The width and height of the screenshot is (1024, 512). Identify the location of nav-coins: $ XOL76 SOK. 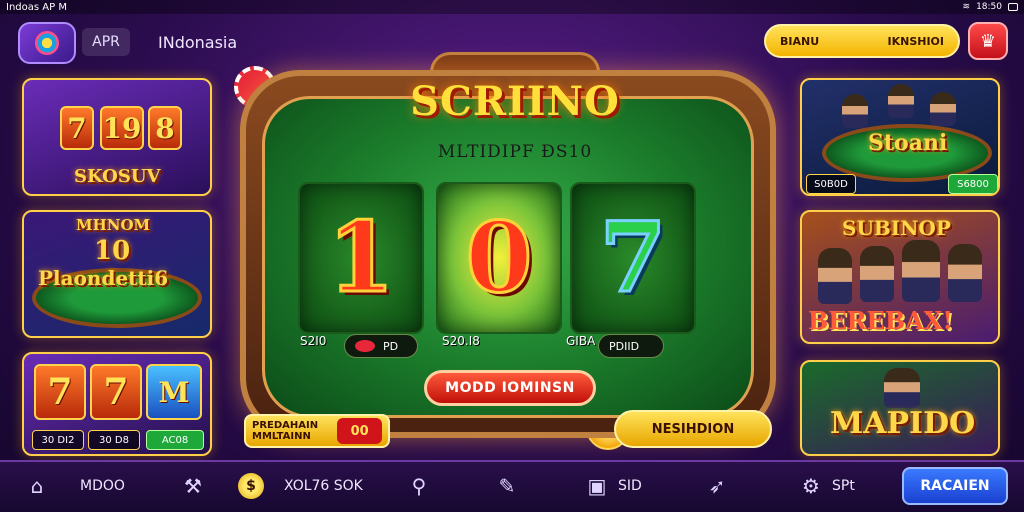
(300, 486).